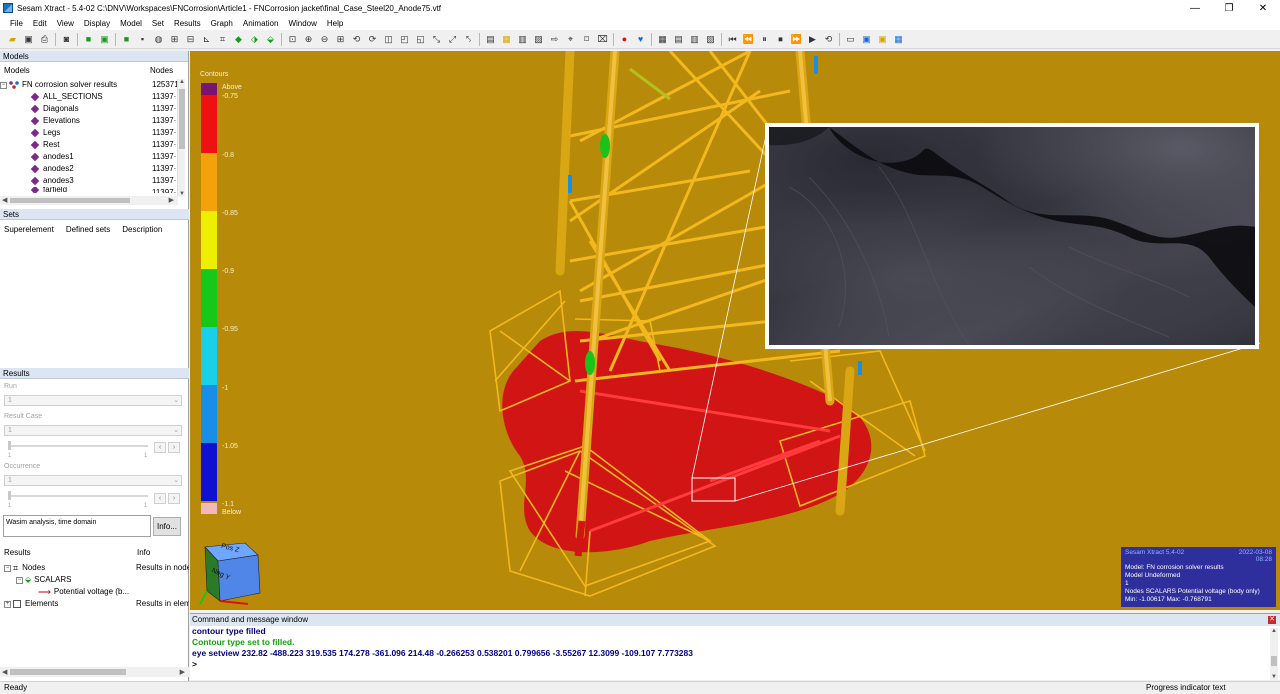  Describe the element at coordinates (662, 39) in the screenshot. I see `grid-icon: ▦` at that location.